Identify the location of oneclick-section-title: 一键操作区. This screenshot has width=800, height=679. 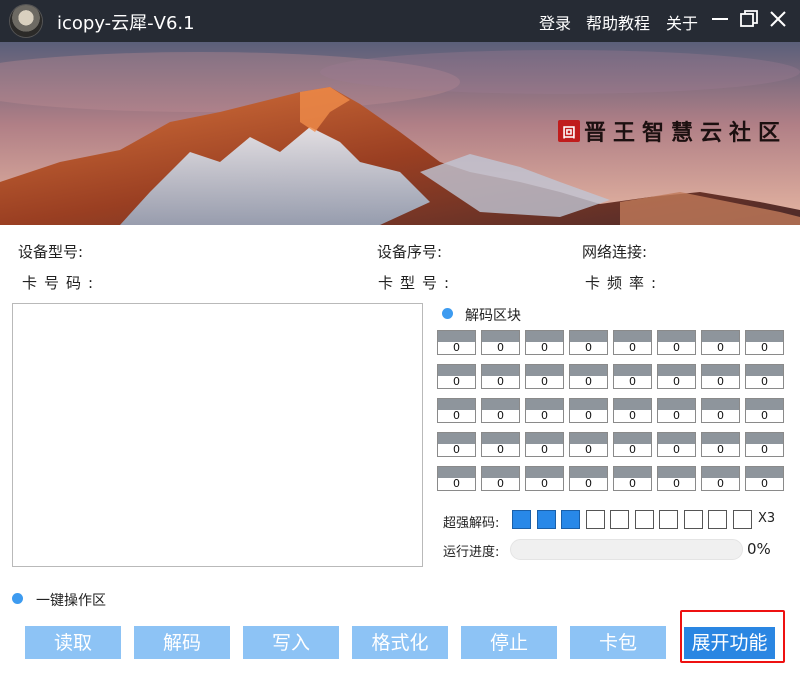
(71, 601).